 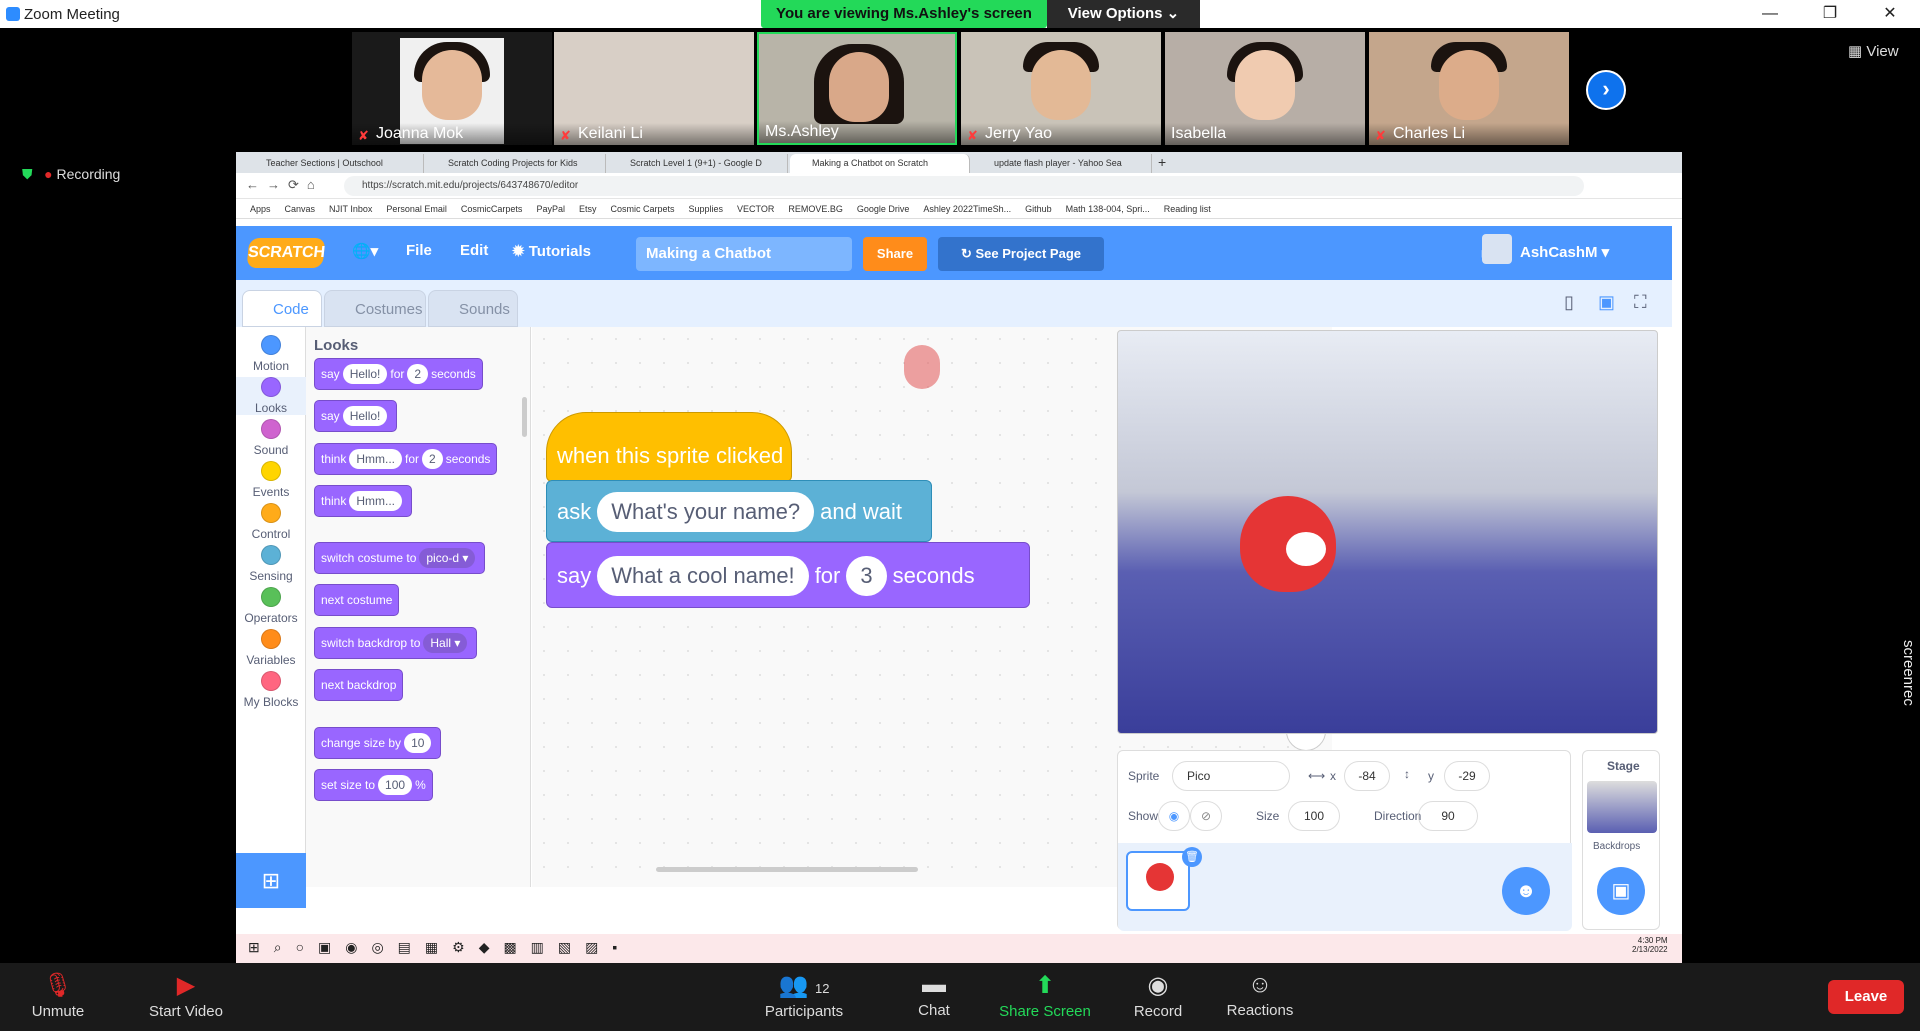 What do you see at coordinates (1367, 776) in the screenshot?
I see `x-input: -84` at bounding box center [1367, 776].